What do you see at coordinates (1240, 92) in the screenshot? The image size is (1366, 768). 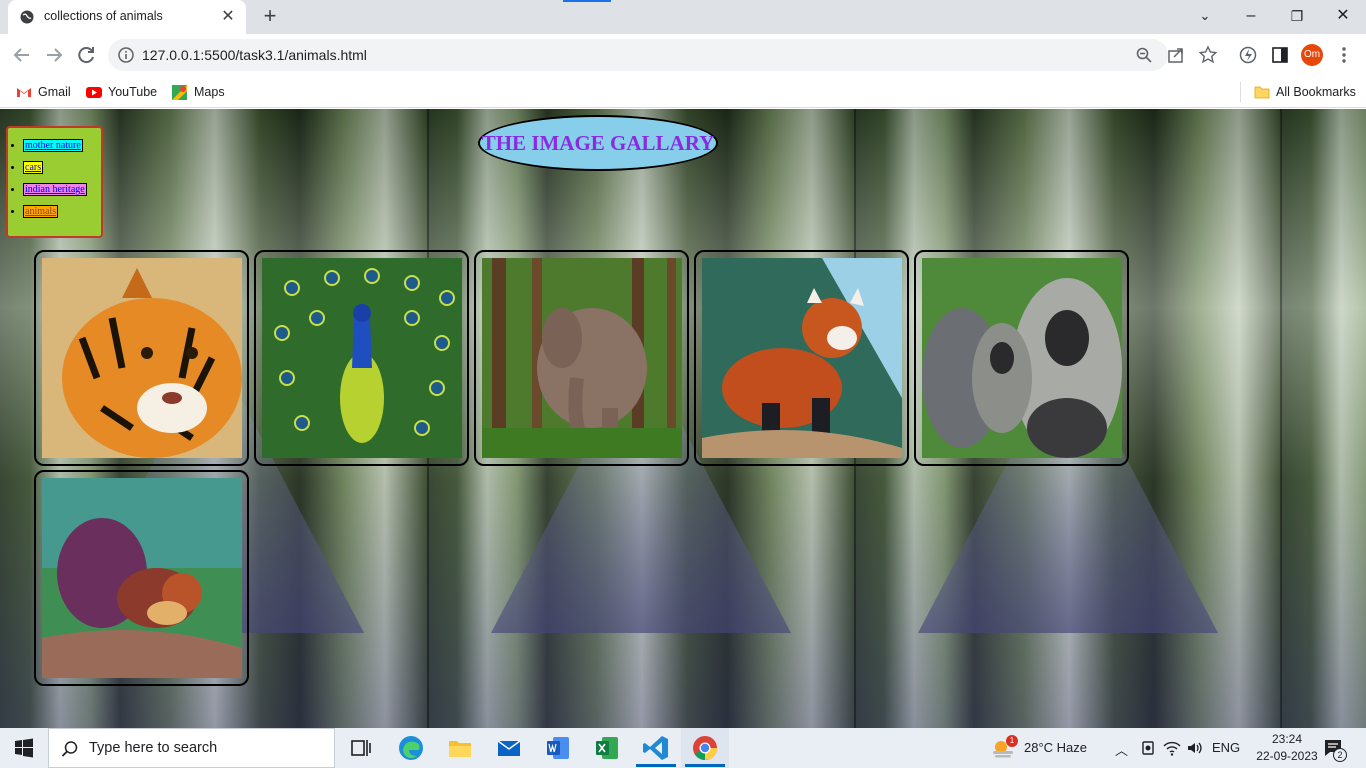 I see `bookmark-divider` at bounding box center [1240, 92].